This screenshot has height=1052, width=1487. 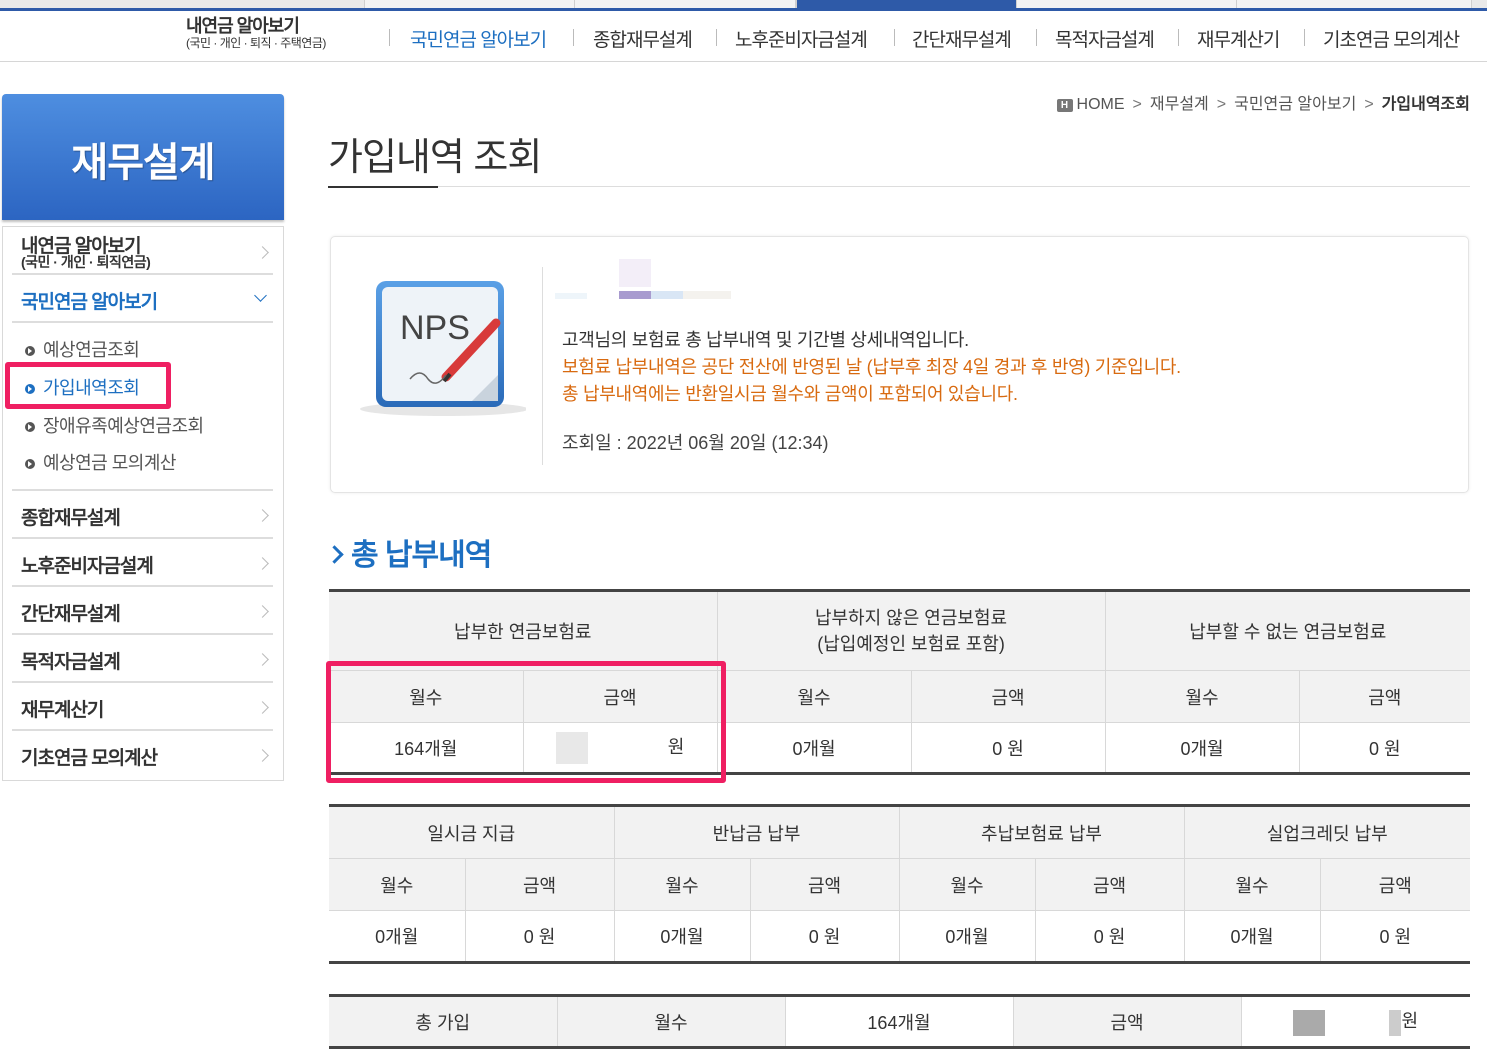 What do you see at coordinates (71, 614) in the screenshot?
I see `lnb-item-label: 간단재무설계` at bounding box center [71, 614].